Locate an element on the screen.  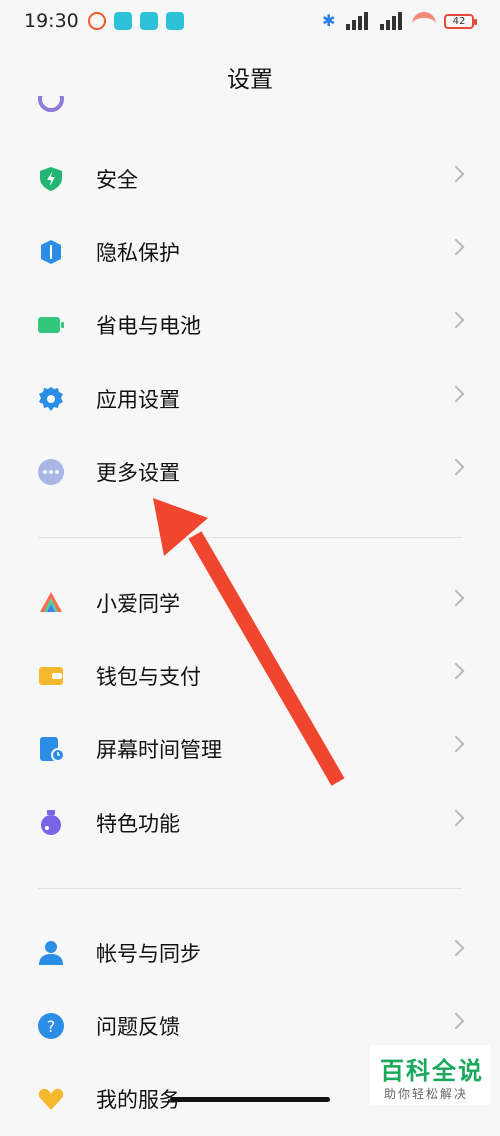
xiaoai-icon is located at coordinates (51, 602).